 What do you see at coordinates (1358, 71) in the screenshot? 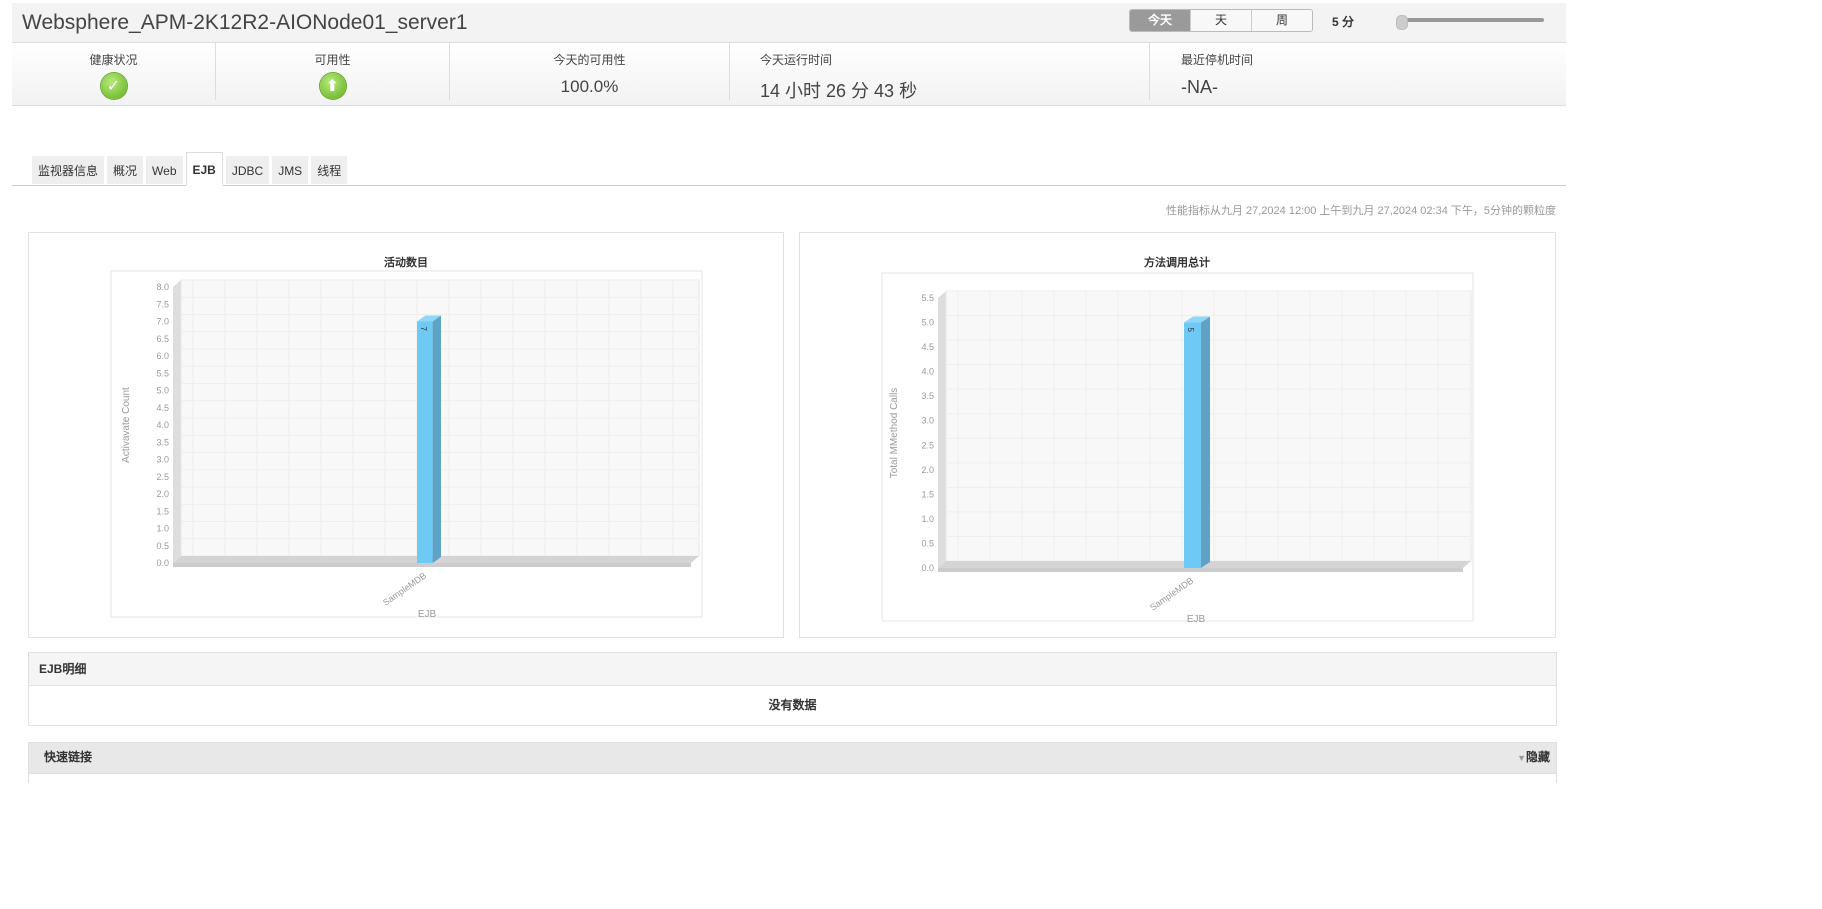
I see `last-downtime: 最近停机时间 -NA-` at bounding box center [1358, 71].